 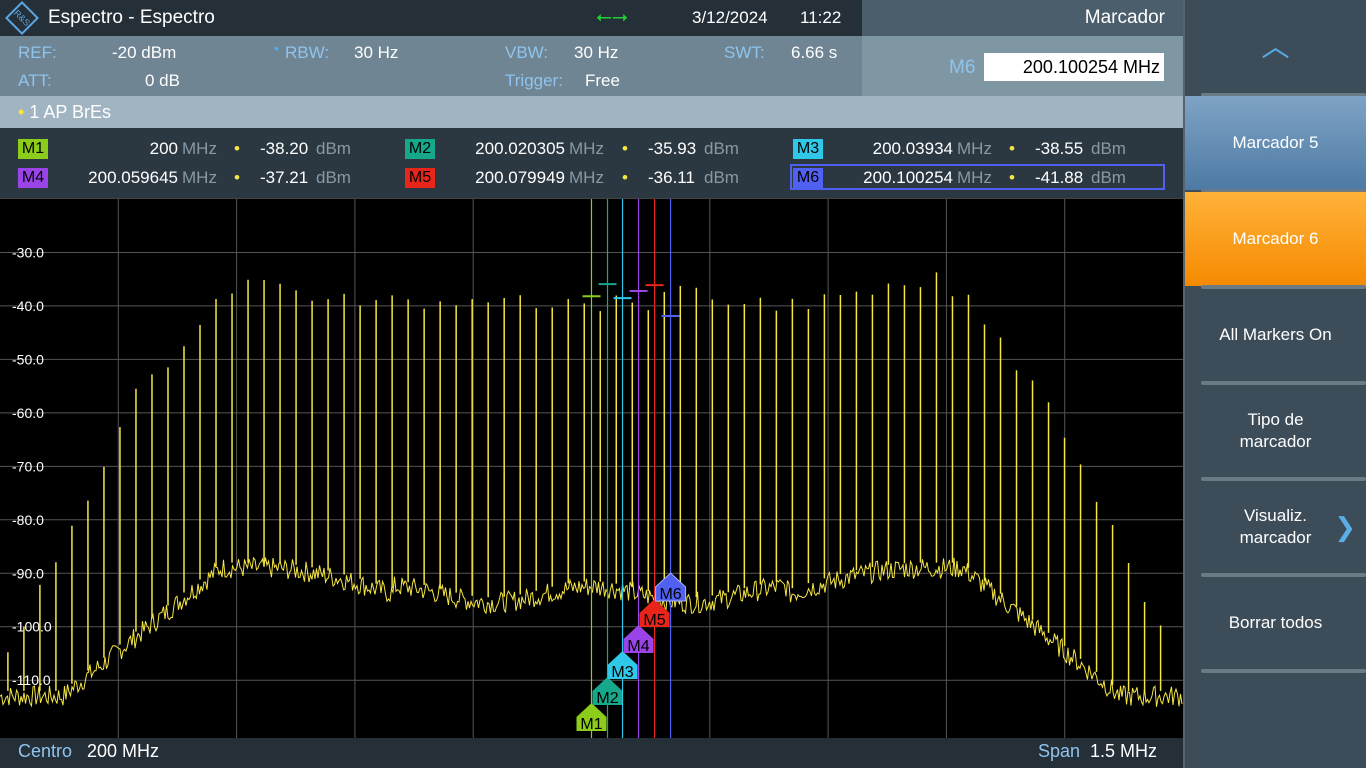 I want to click on swt-label: SWT:, so click(x=744, y=52).